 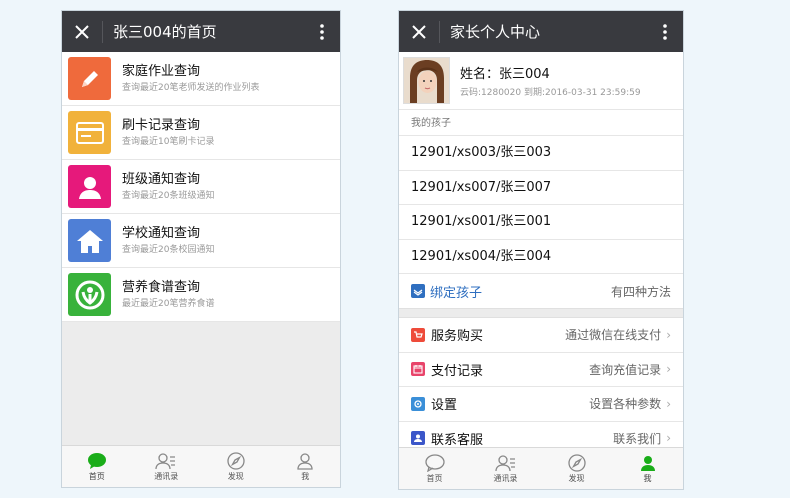 I want to click on home-icon, so click(x=89, y=240).